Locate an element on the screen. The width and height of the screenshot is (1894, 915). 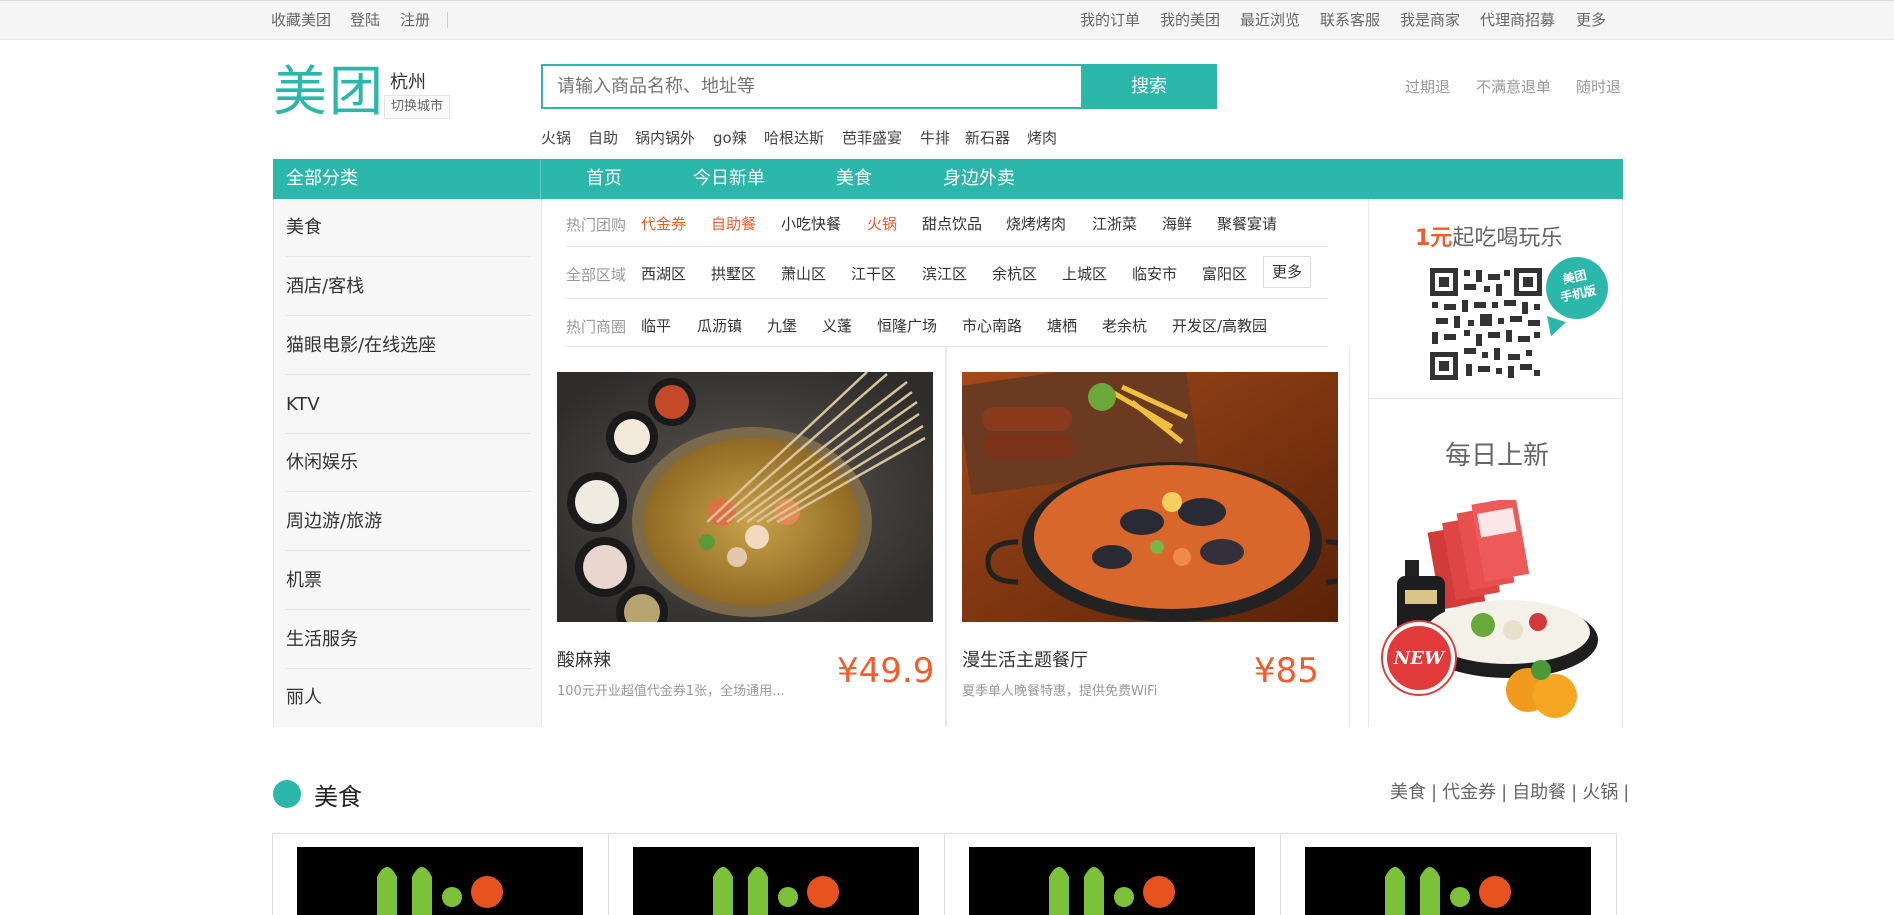
hot-word: 锅内锅外 is located at coordinates (665, 137).